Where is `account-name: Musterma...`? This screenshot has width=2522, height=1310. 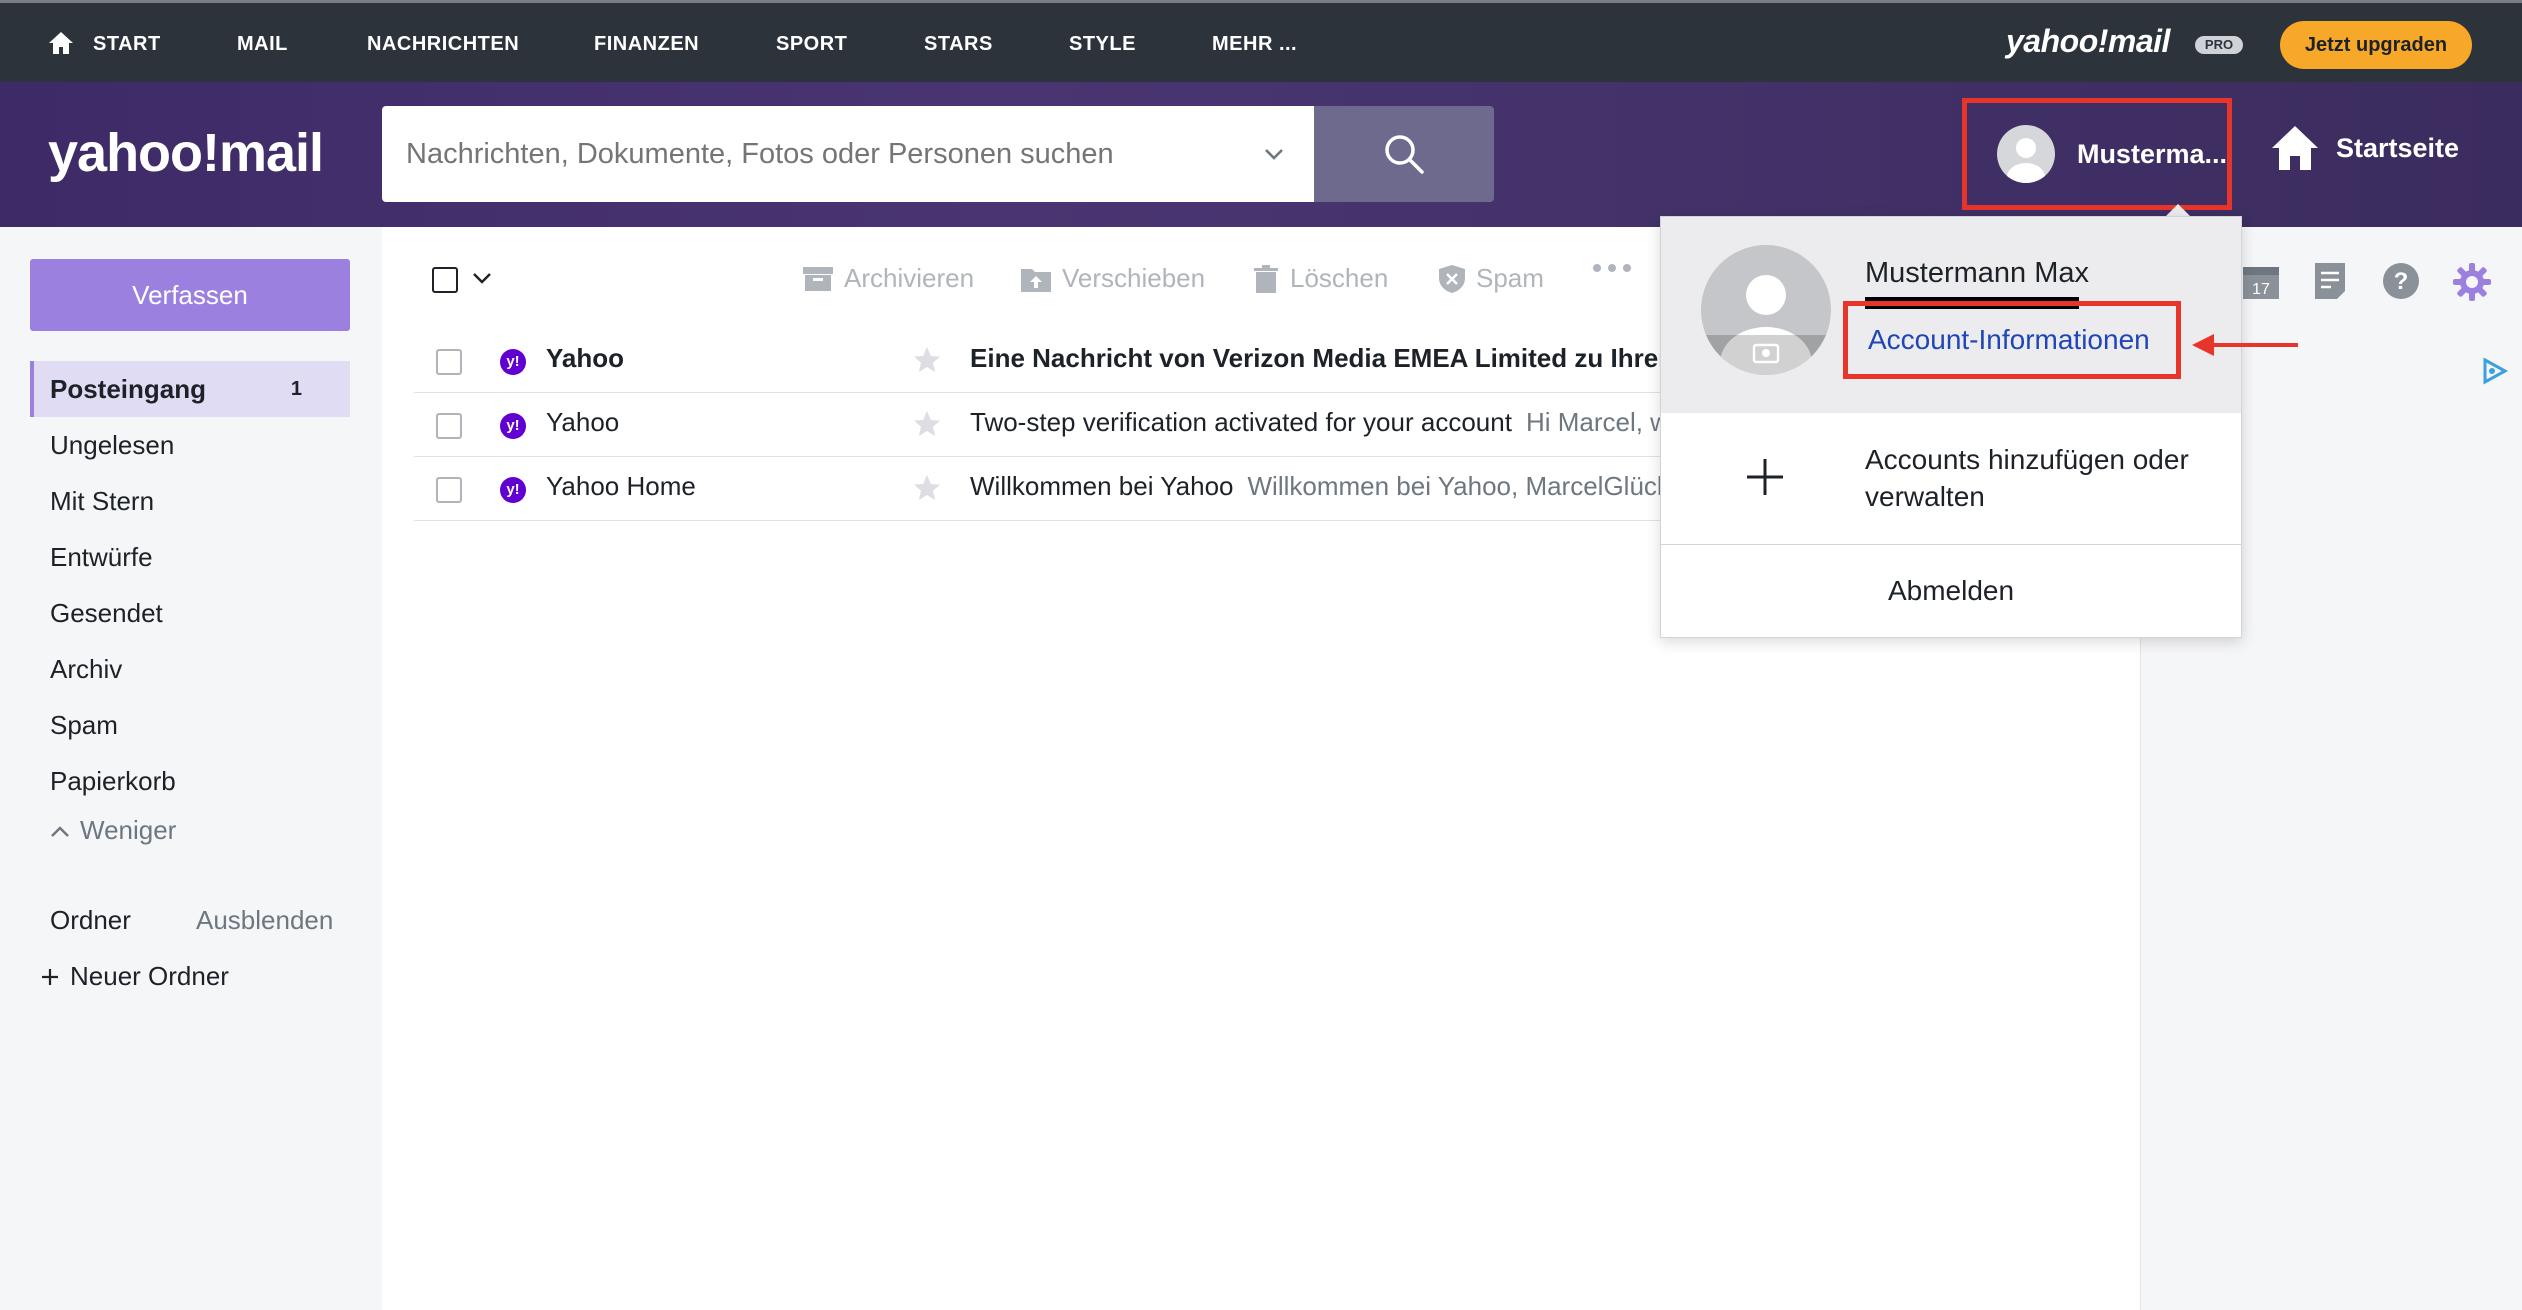
account-name: Musterma... is located at coordinates (2151, 153).